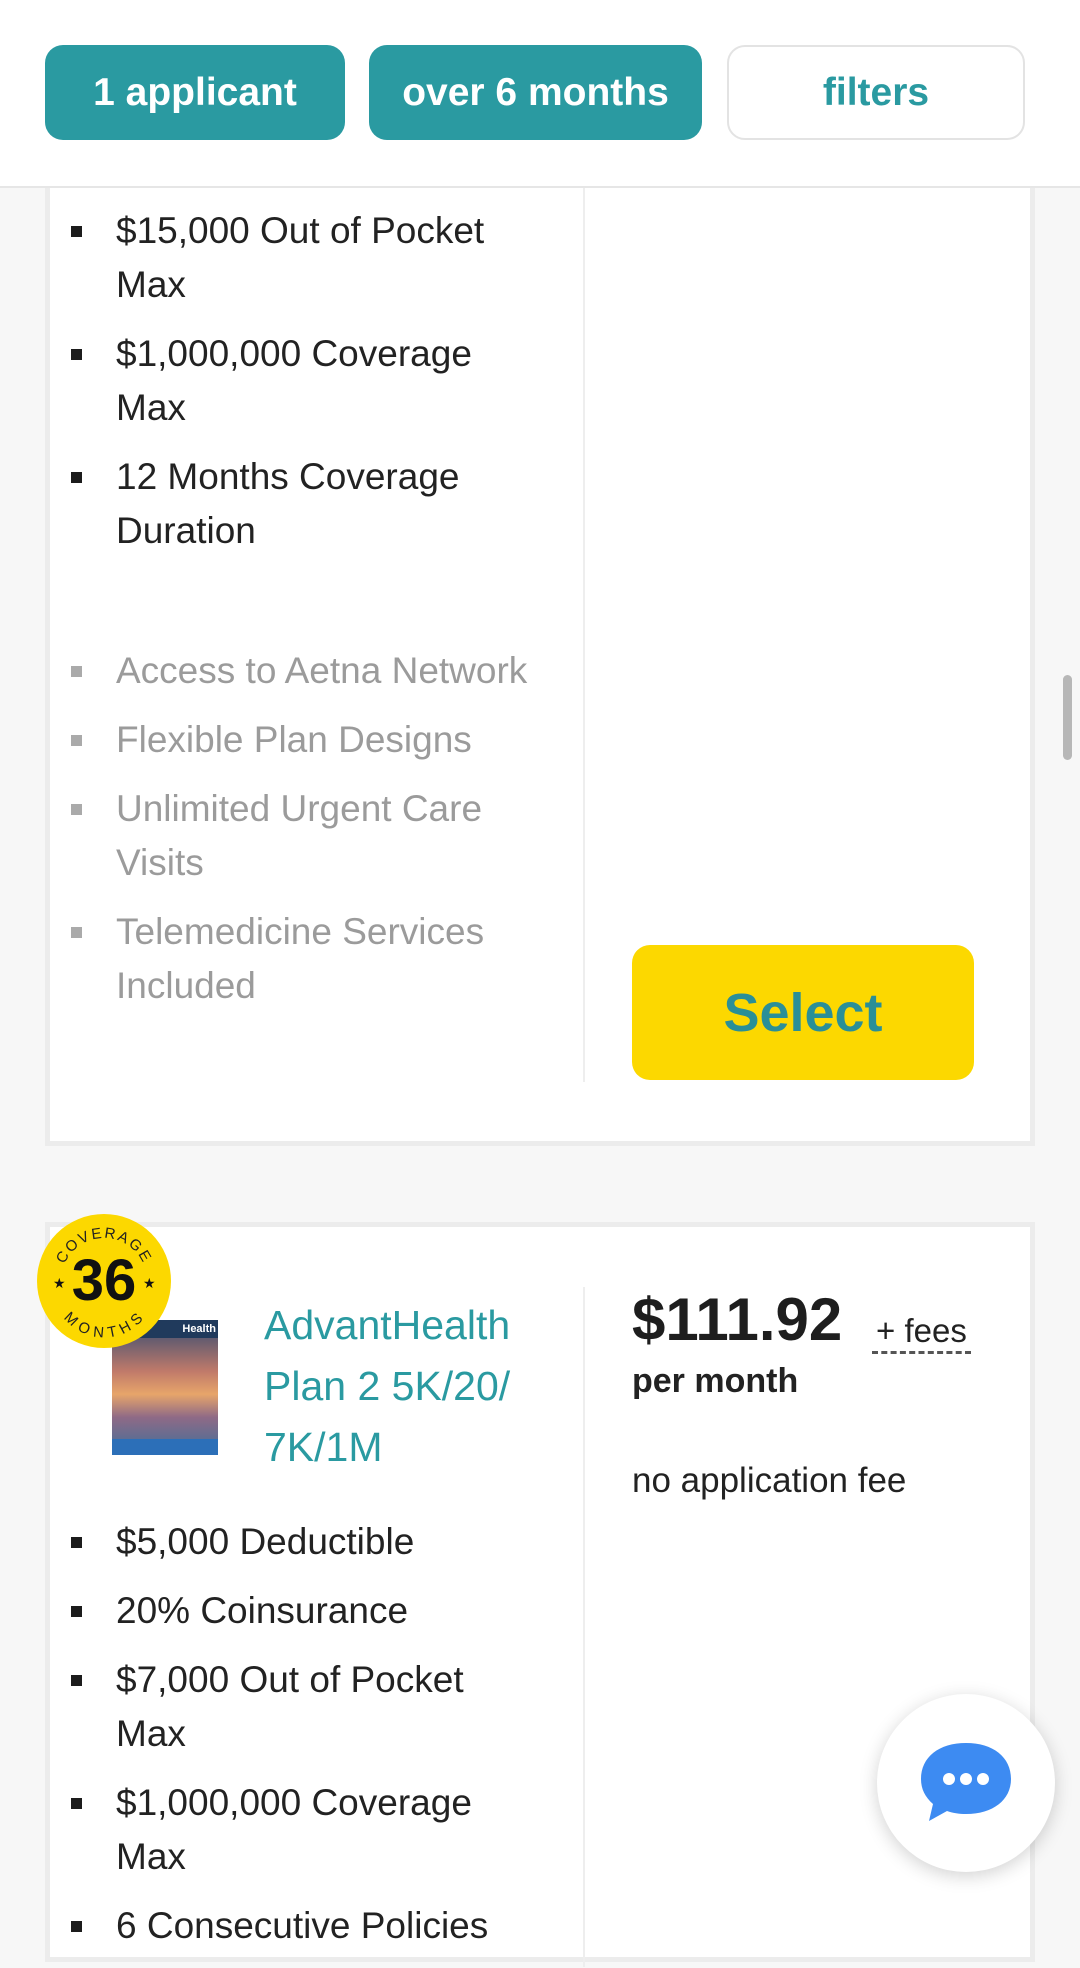 The height and width of the screenshot is (1968, 1080). Describe the element at coordinates (195, 92) in the screenshot. I see `applicants-filter-button: 1 applicant` at that location.